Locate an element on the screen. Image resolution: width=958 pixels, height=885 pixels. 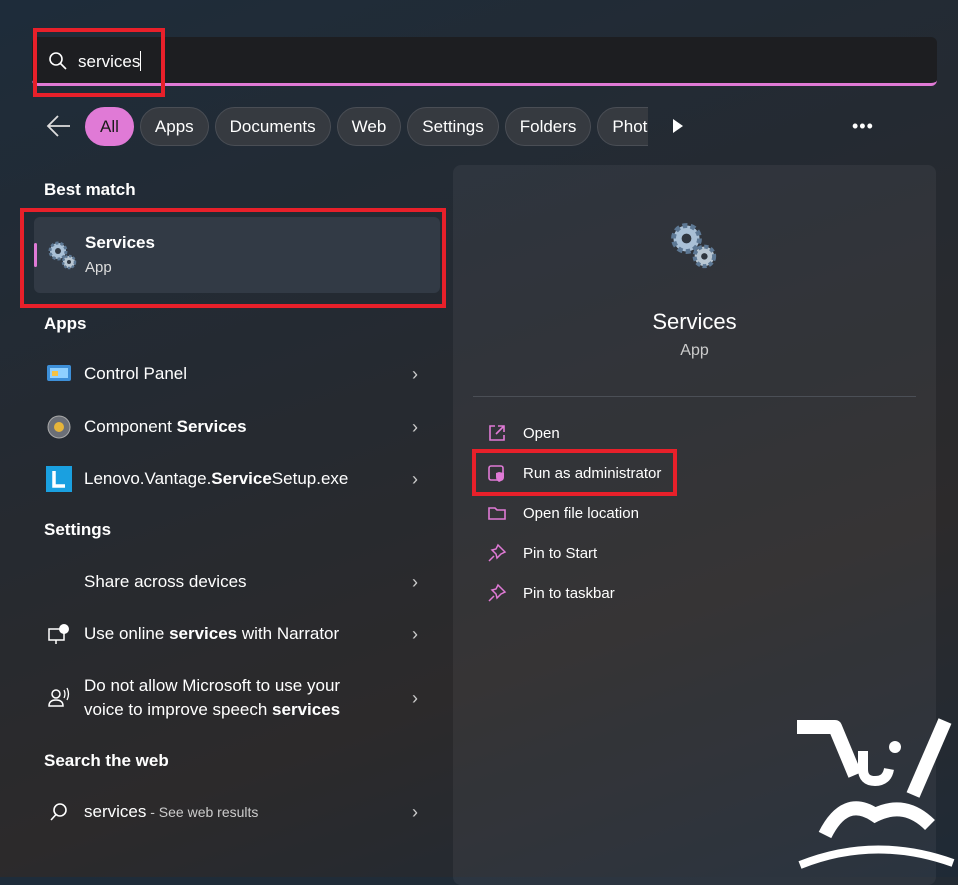
apps-result: Control Panel › is located at coordinates (237, 374).